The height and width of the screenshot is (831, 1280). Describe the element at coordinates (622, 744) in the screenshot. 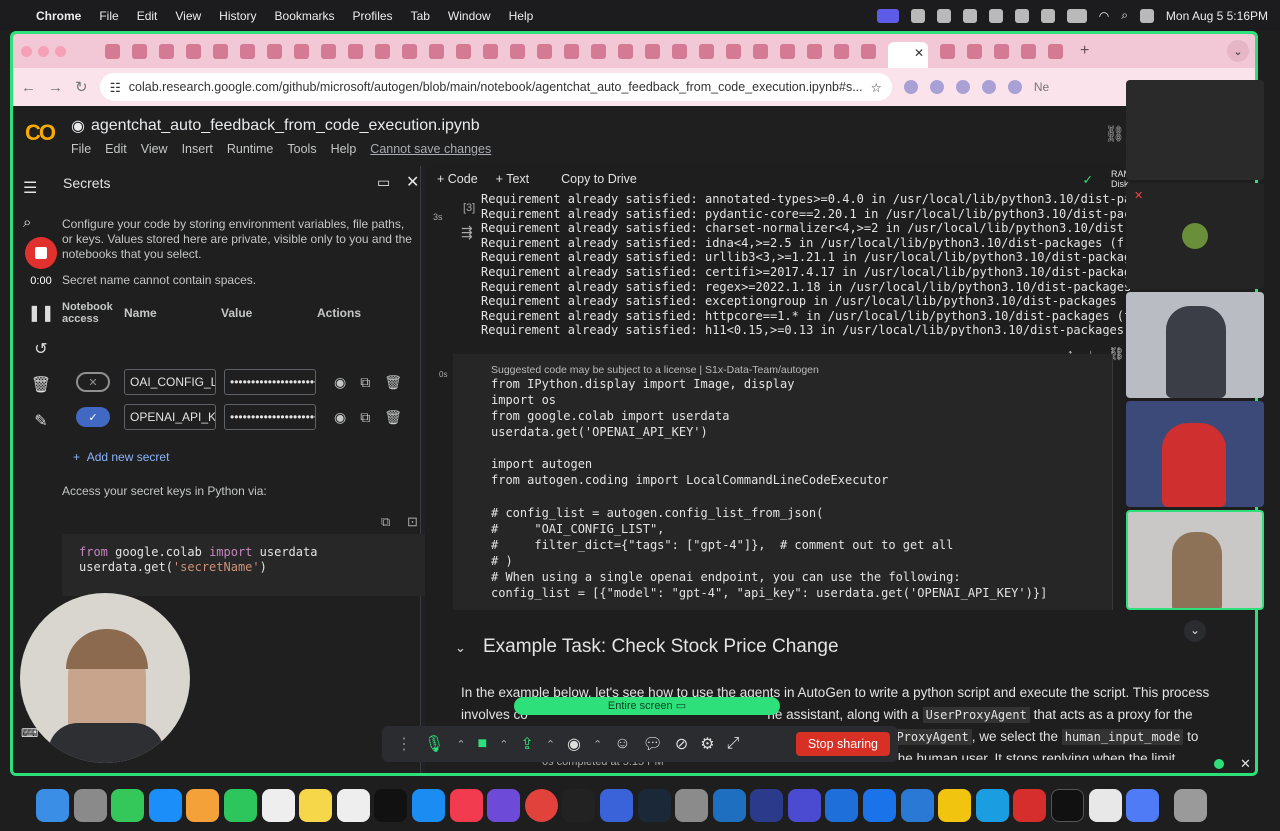

I see `emoji-icon: ☺` at that location.